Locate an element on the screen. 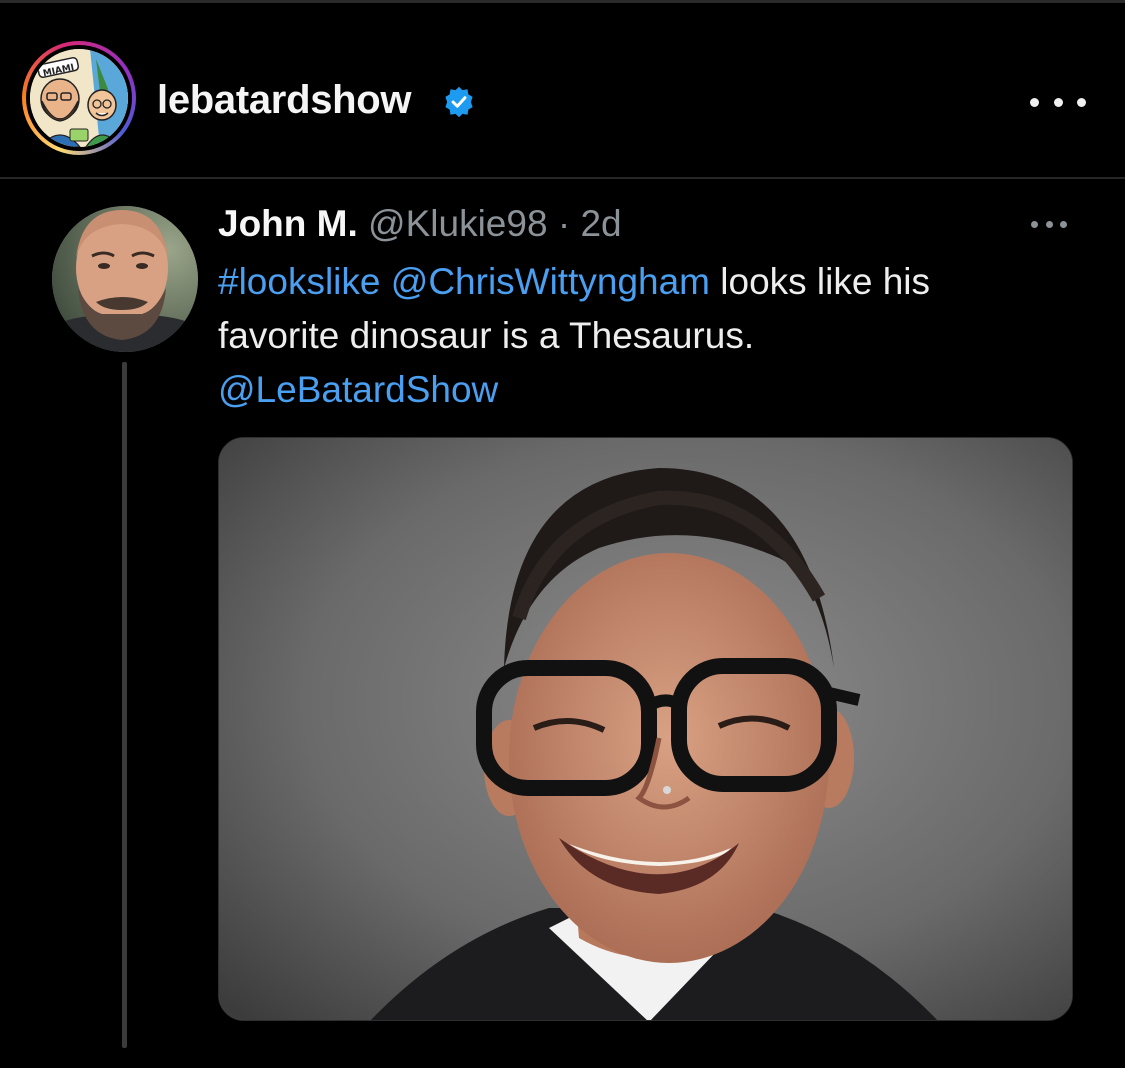  timestamp: 2d is located at coordinates (600, 223).